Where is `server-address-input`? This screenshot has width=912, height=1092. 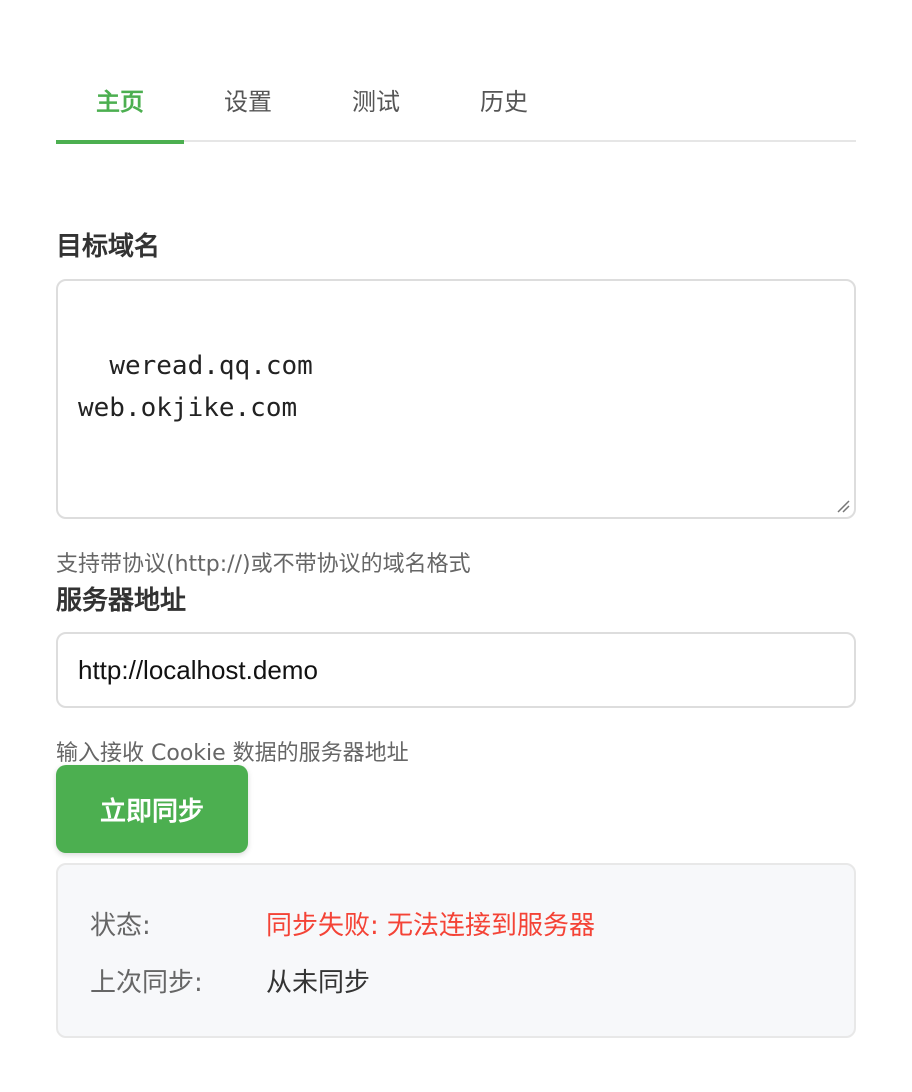
server-address-input is located at coordinates (456, 670).